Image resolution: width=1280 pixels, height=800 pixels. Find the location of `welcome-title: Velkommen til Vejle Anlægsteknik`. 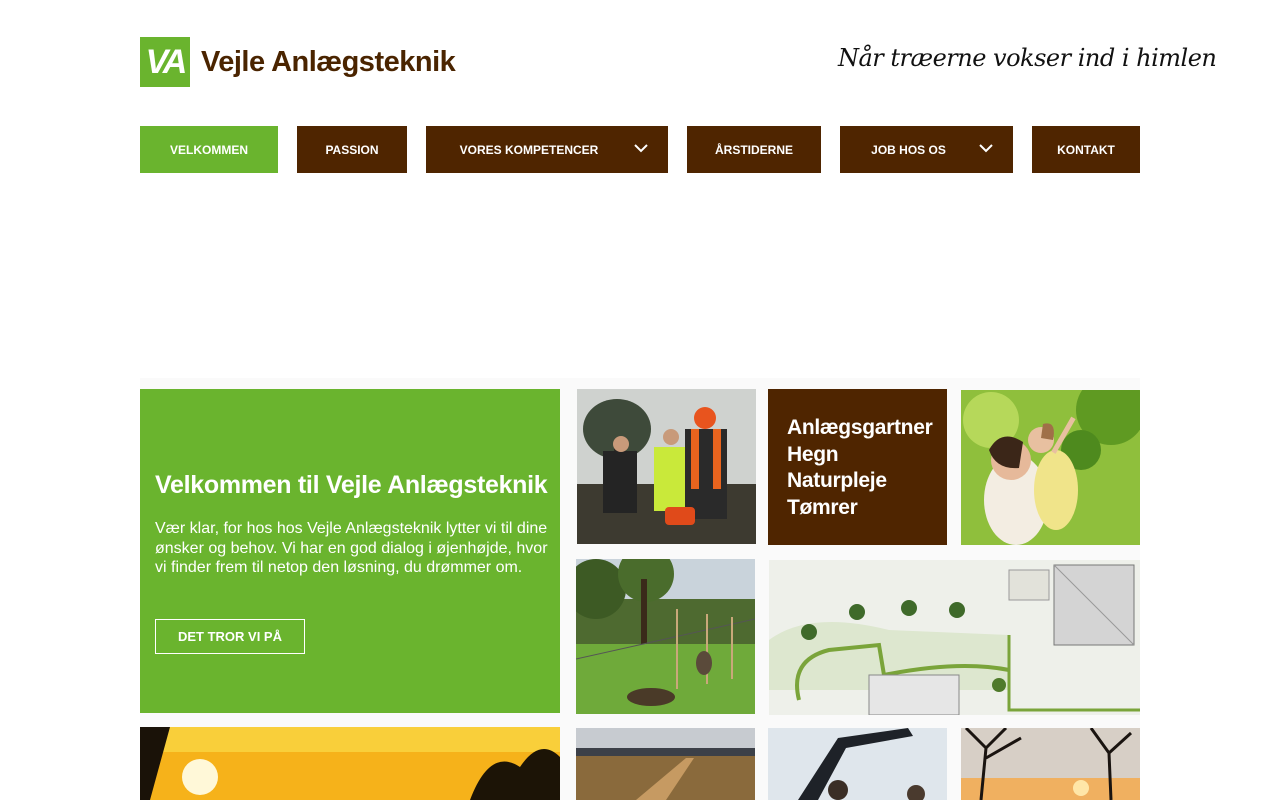

welcome-title: Velkommen til Vejle Anlægsteknik is located at coordinates (351, 485).